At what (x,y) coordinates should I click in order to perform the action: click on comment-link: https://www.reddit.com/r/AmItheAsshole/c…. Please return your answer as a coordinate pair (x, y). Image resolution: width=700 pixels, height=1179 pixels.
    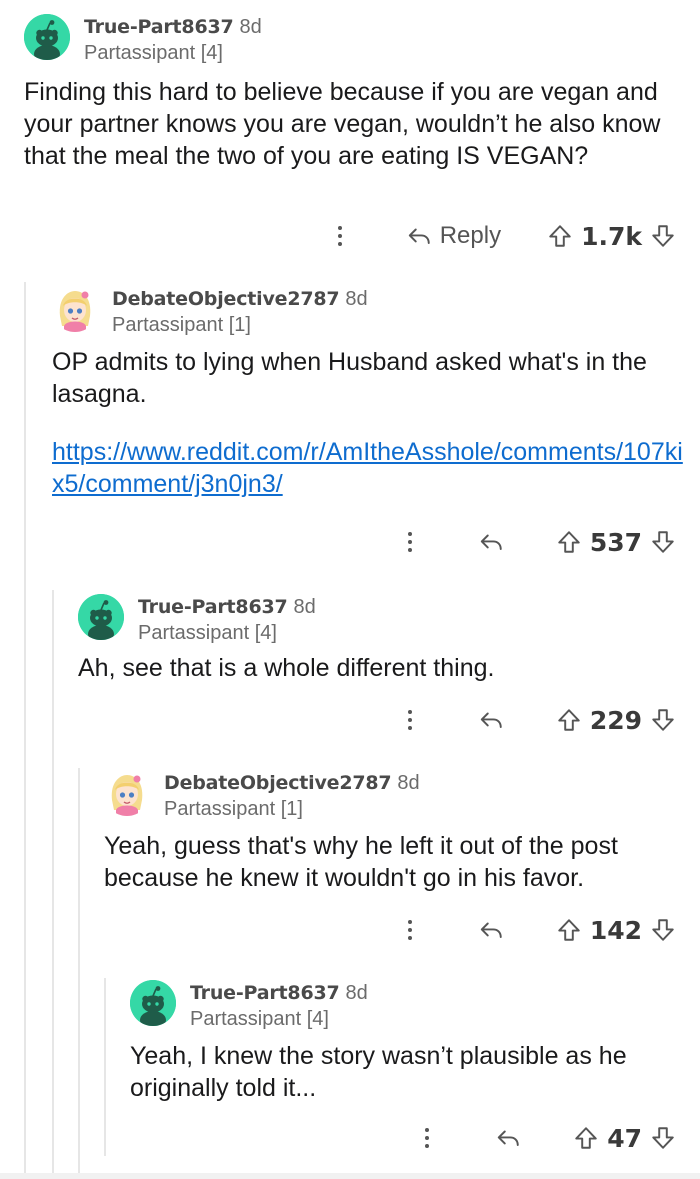
    Looking at the image, I should click on (376, 468).